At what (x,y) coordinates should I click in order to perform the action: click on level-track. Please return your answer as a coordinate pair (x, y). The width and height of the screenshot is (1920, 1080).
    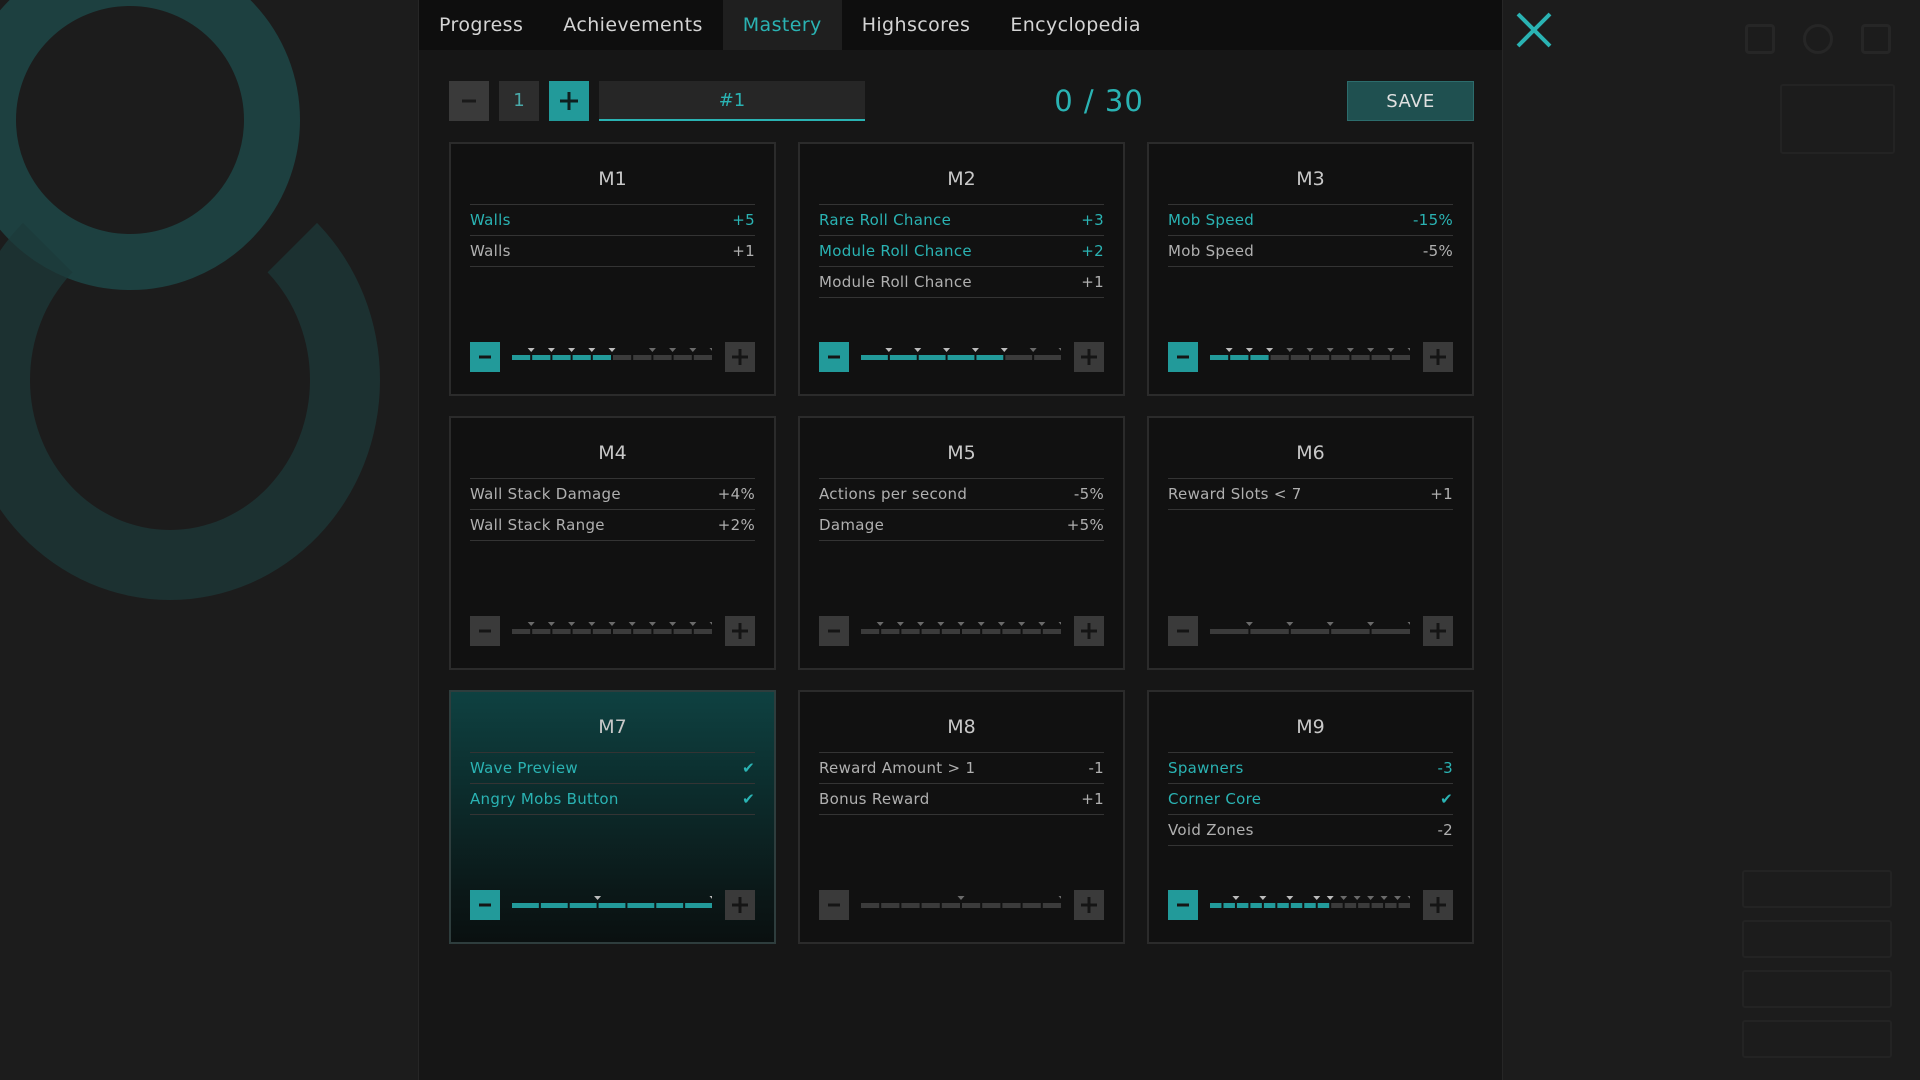
    Looking at the image, I should click on (1310, 902).